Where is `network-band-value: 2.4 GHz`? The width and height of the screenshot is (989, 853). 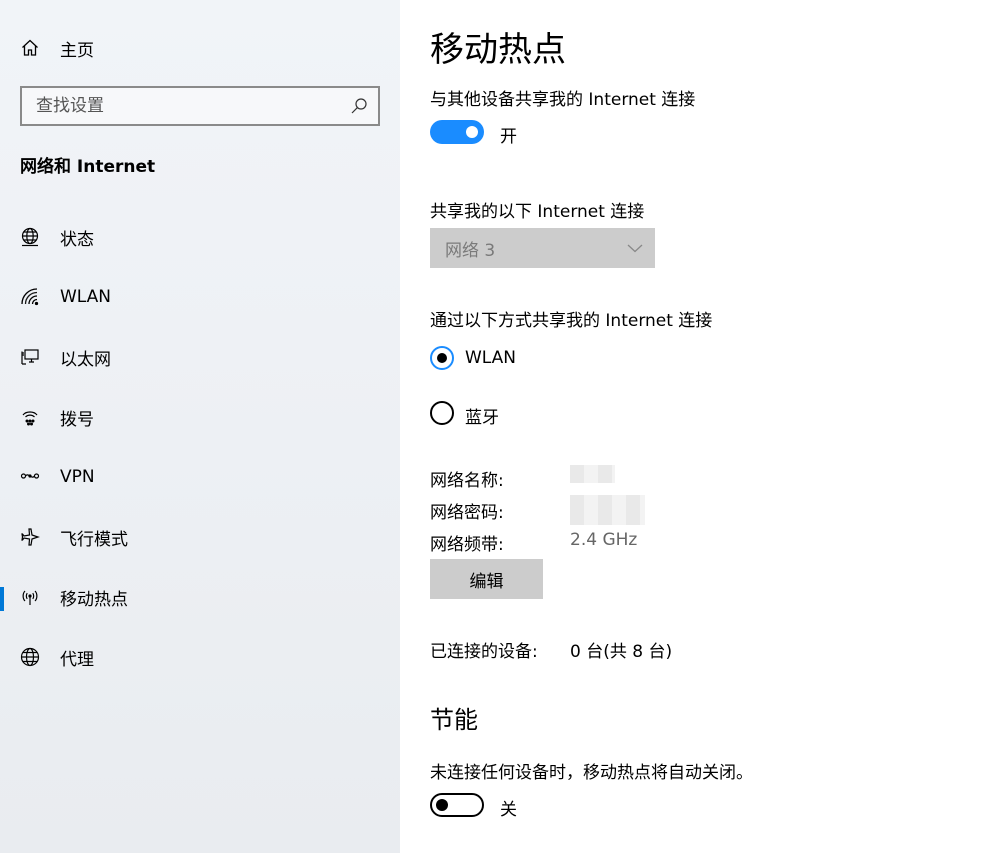
network-band-value: 2.4 GHz is located at coordinates (604, 540).